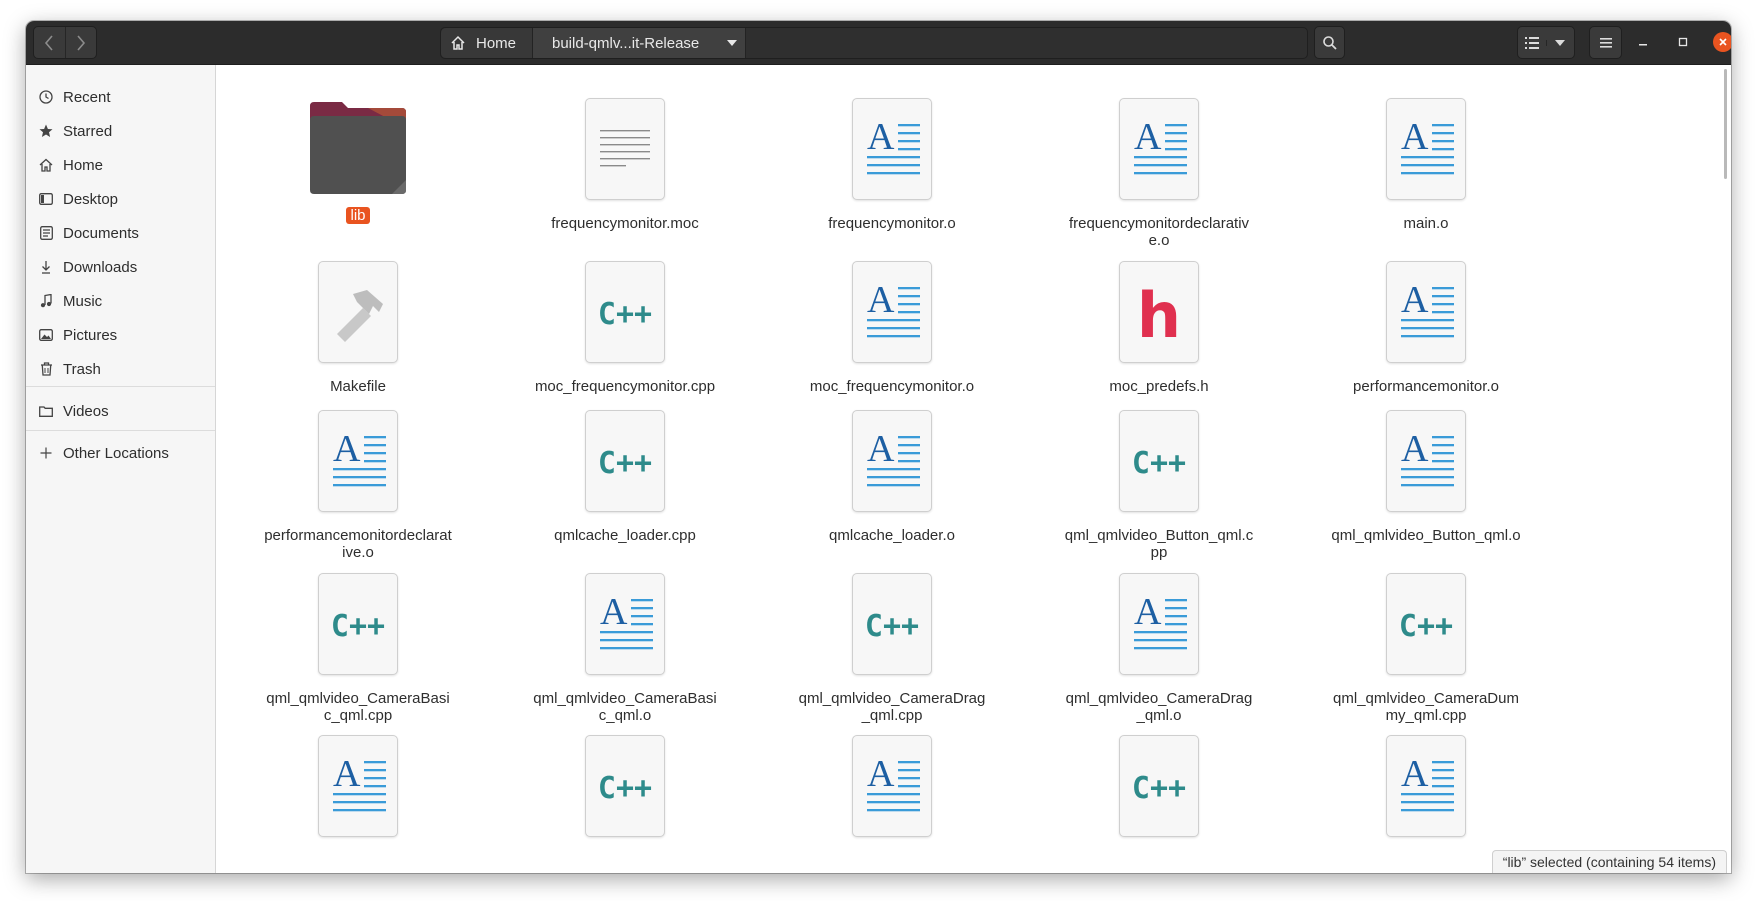 The width and height of the screenshot is (1755, 901). I want to click on file-item: Aqml_qmlvideo_Button_qml.o, so click(1426, 477).